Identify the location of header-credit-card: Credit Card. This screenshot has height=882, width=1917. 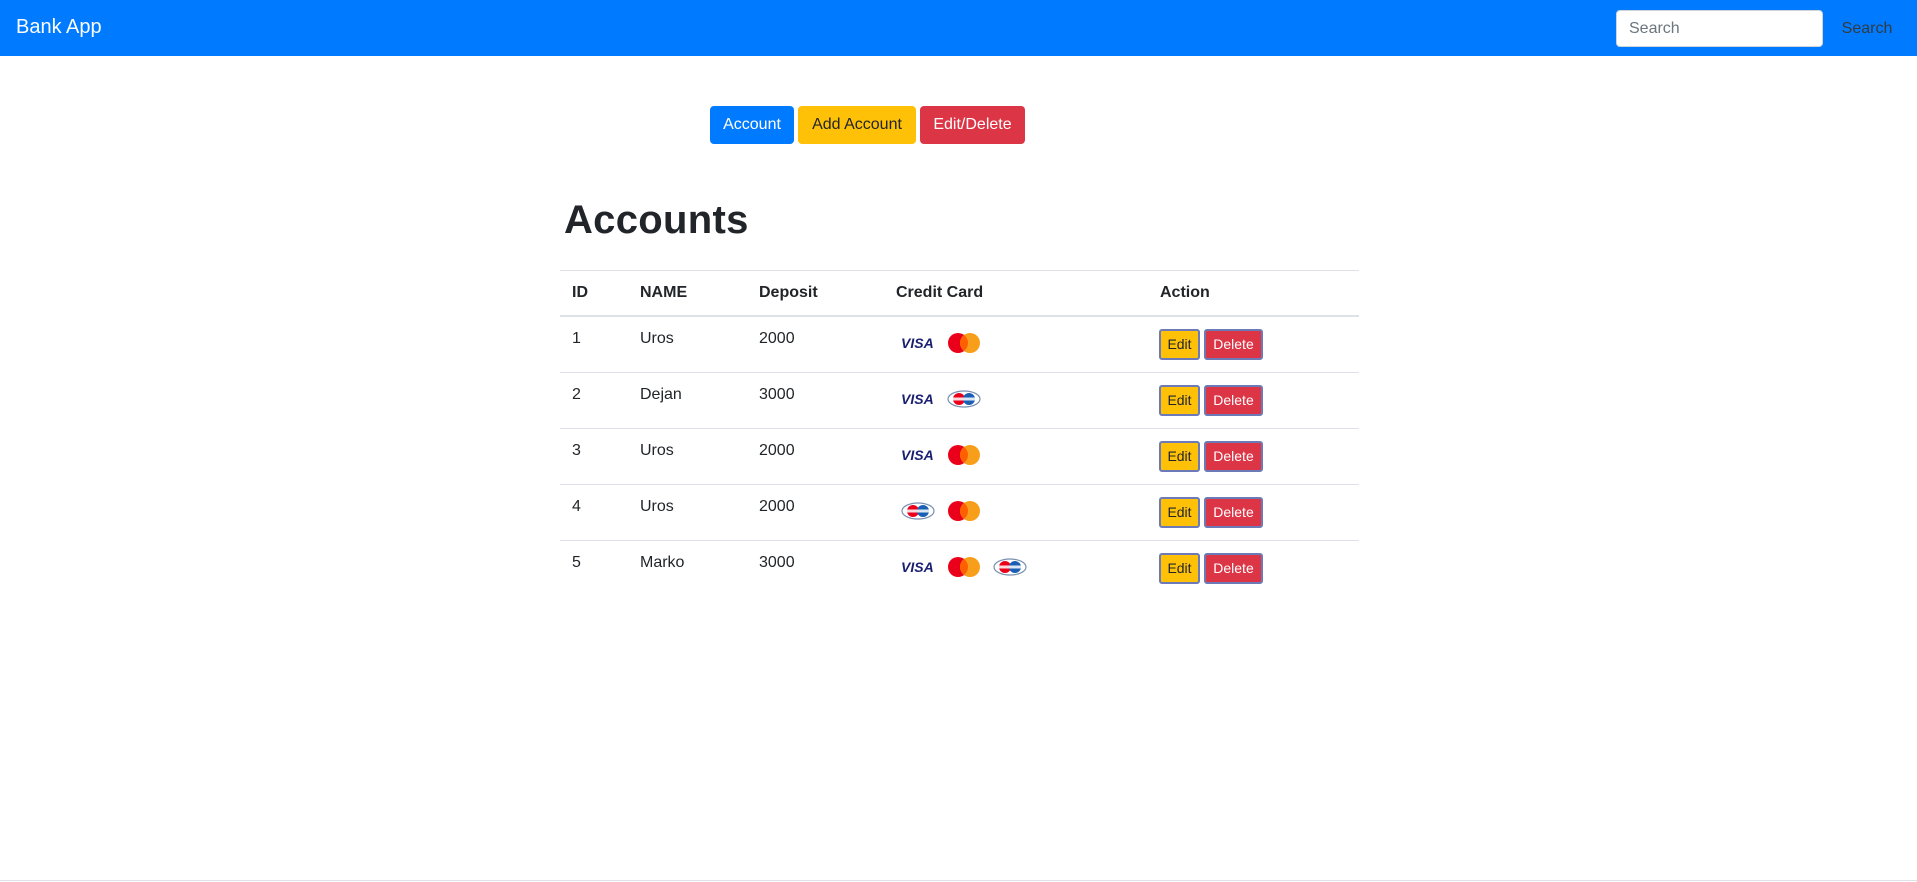
(940, 292).